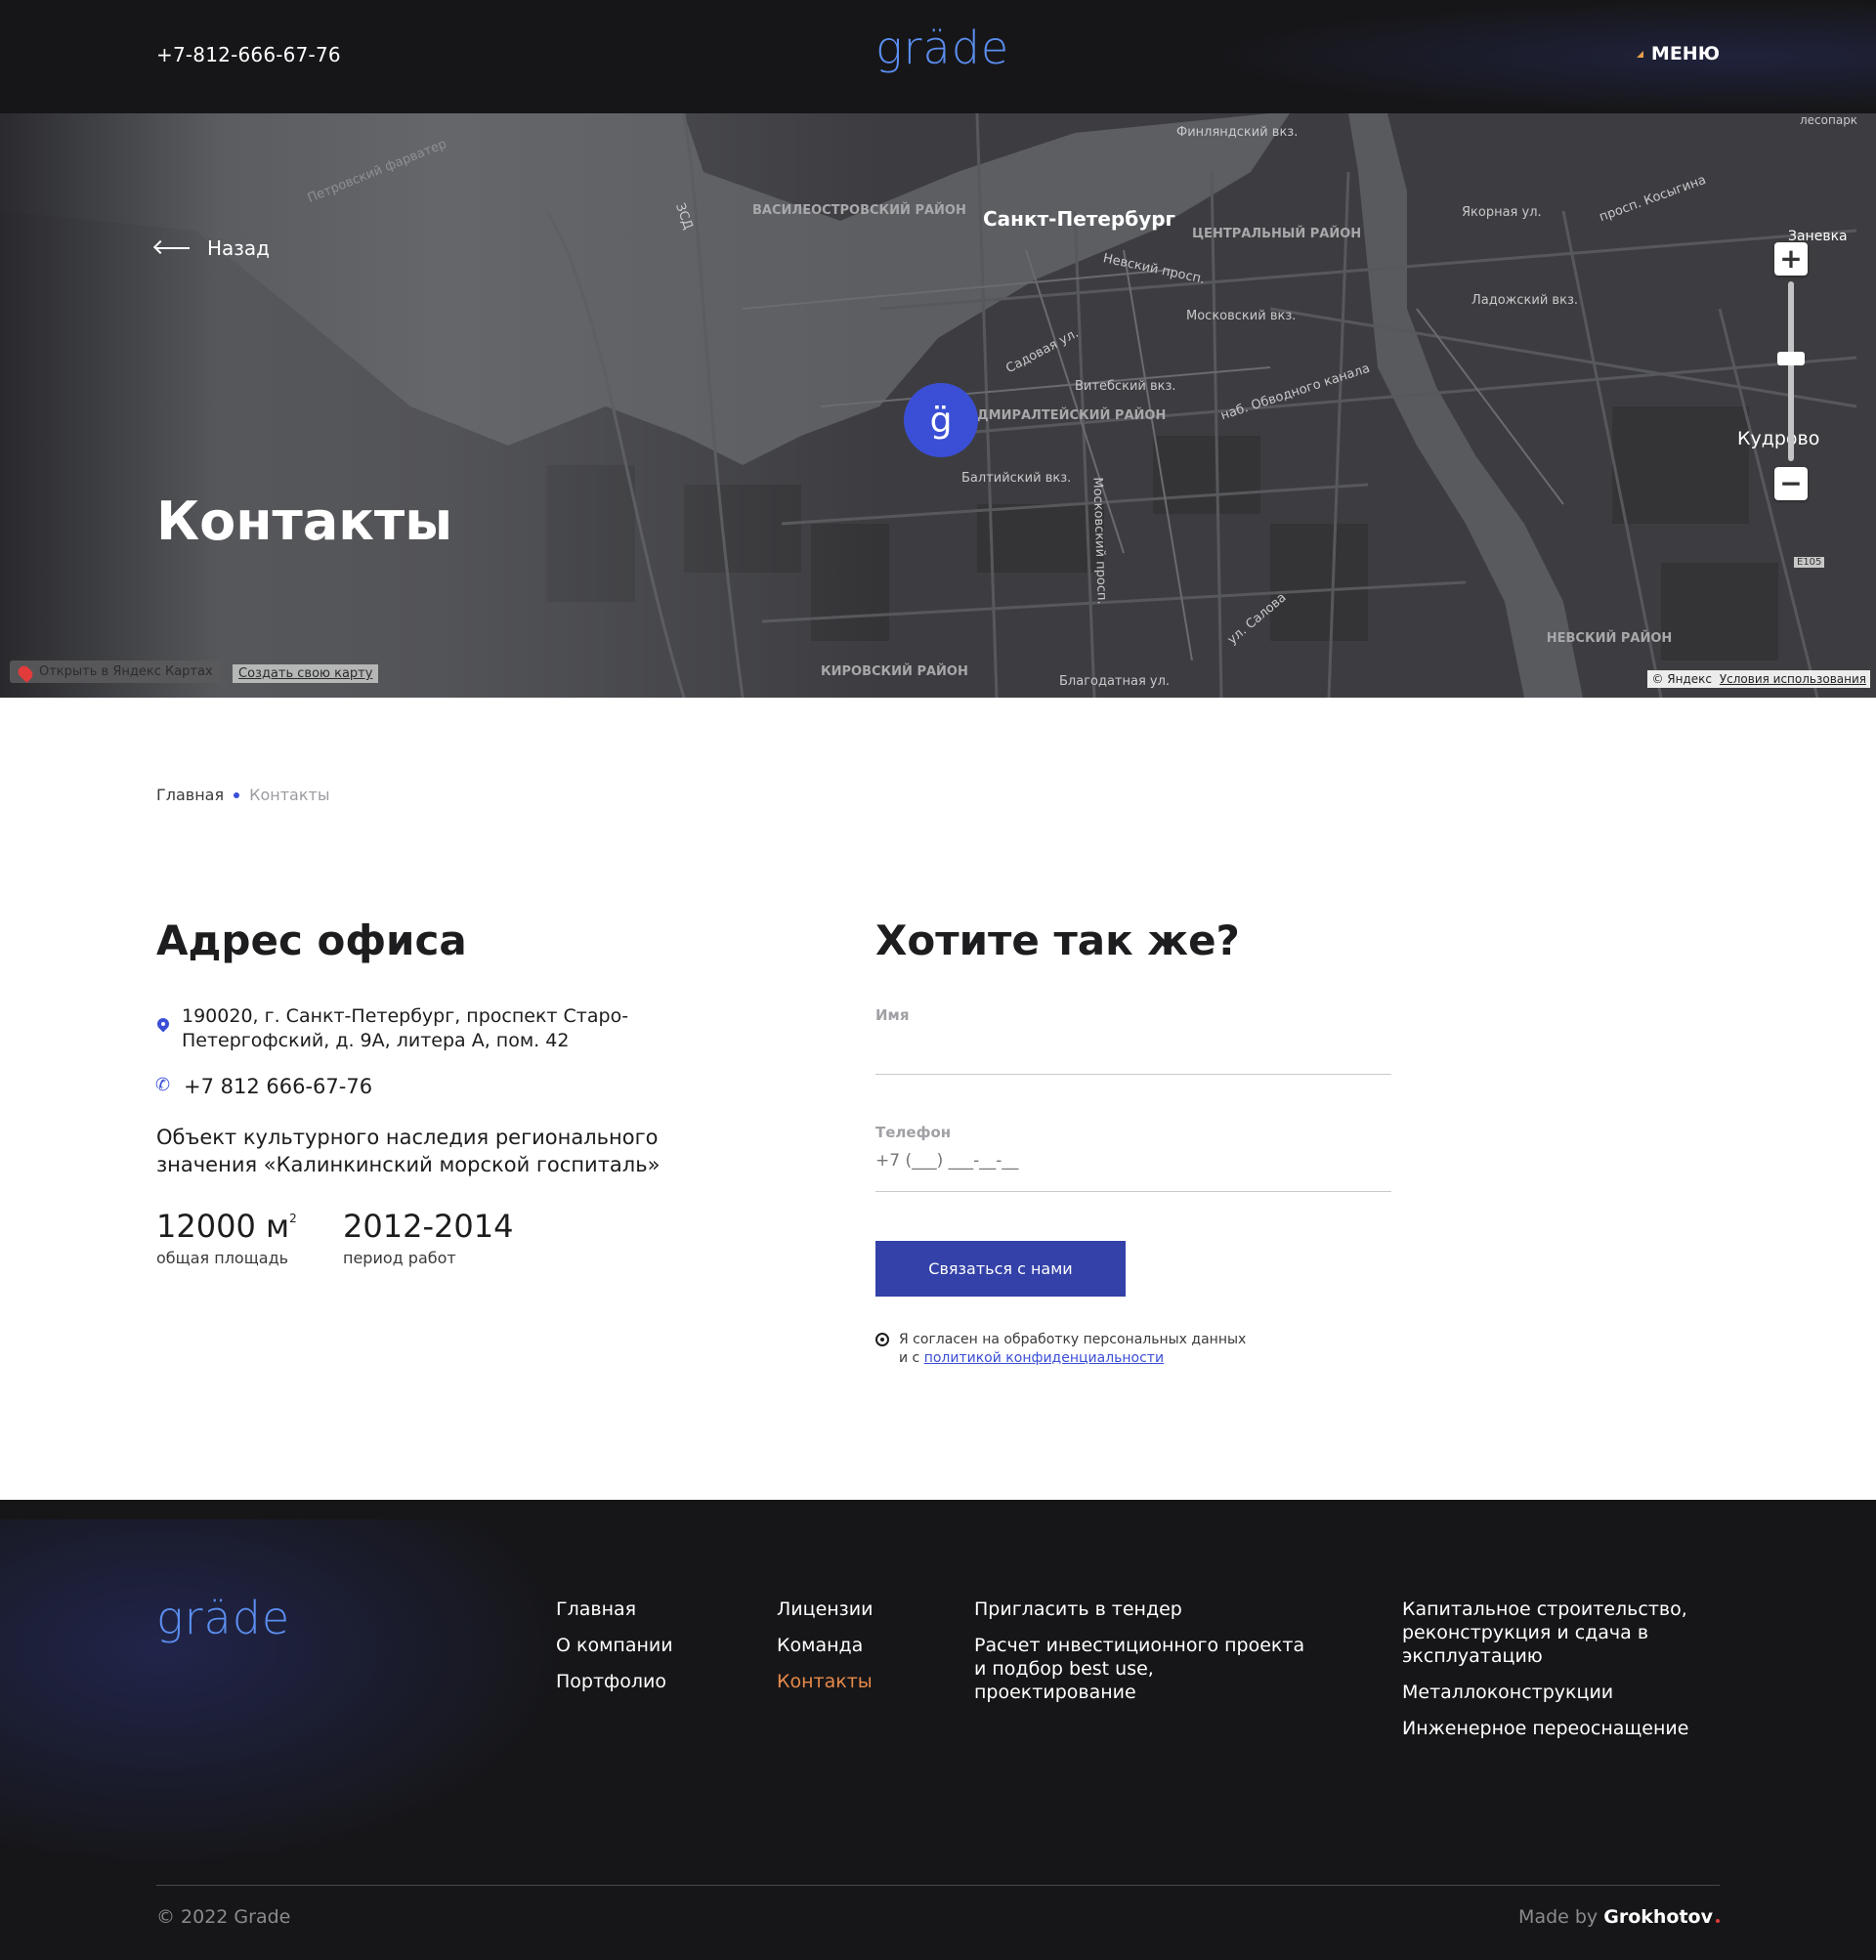 The height and width of the screenshot is (1960, 1876). What do you see at coordinates (1609, 638) in the screenshot?
I see `map-label-district: НЕВСКИЙ РАЙОН` at bounding box center [1609, 638].